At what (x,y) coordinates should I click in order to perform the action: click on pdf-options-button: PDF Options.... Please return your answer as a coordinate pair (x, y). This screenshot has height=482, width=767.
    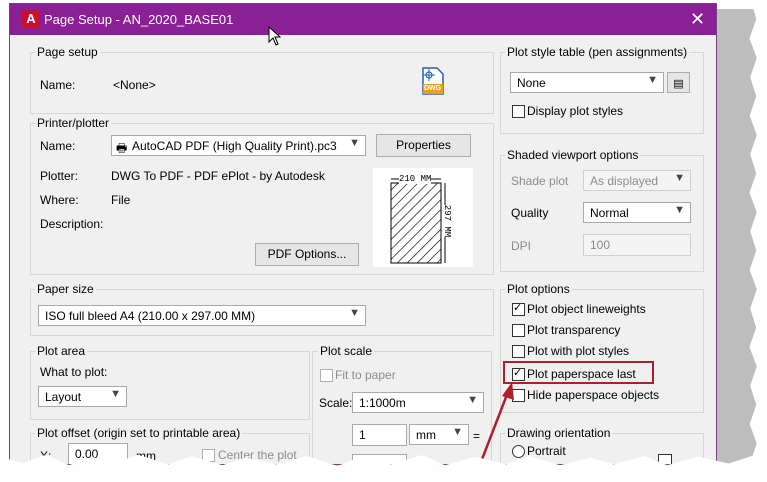
    Looking at the image, I should click on (307, 254).